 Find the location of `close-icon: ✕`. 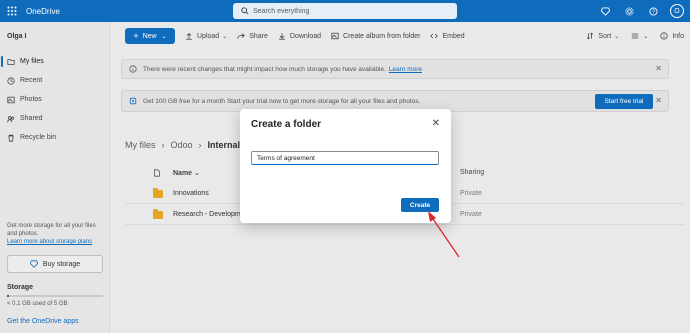

close-icon: ✕ is located at coordinates (436, 123).